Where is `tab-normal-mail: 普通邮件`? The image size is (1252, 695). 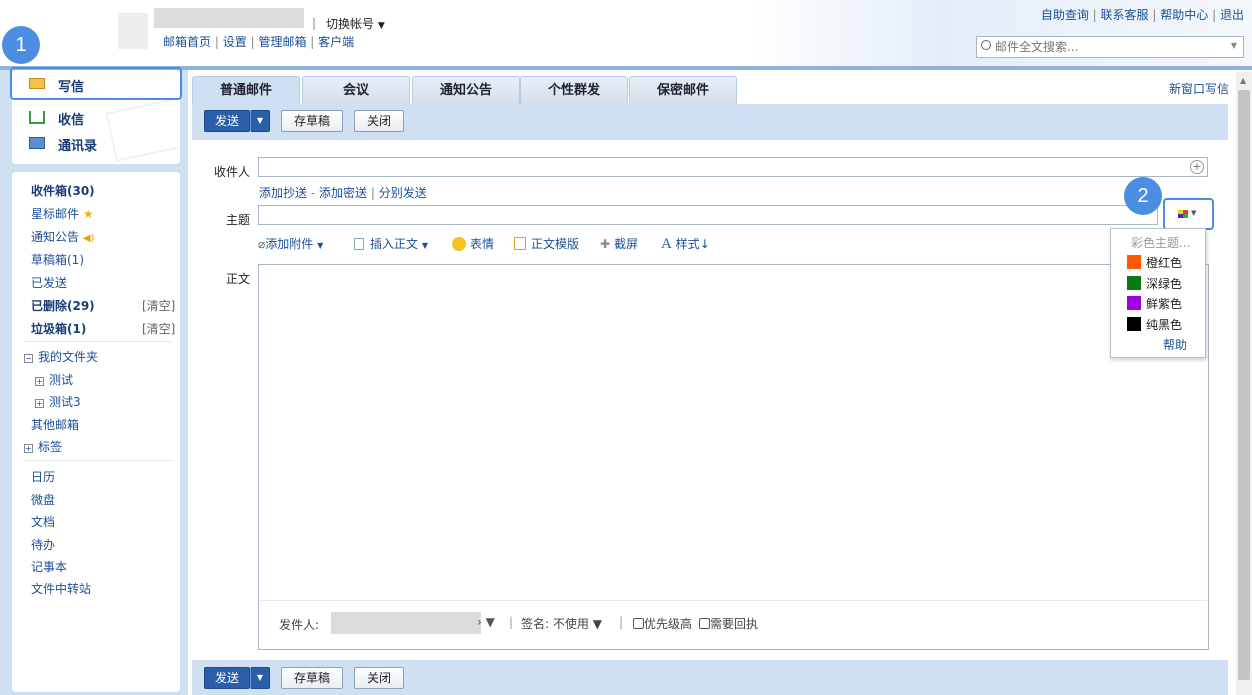
tab-normal-mail: 普通邮件 is located at coordinates (246, 90).